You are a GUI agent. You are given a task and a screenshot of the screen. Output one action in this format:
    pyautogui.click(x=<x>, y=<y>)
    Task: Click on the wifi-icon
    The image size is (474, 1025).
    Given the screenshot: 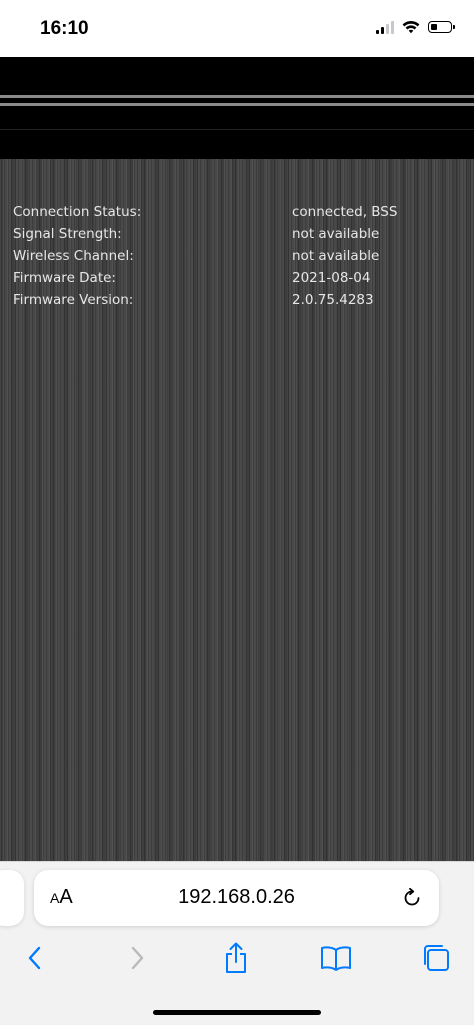 What is the action you would take?
    pyautogui.click(x=411, y=27)
    